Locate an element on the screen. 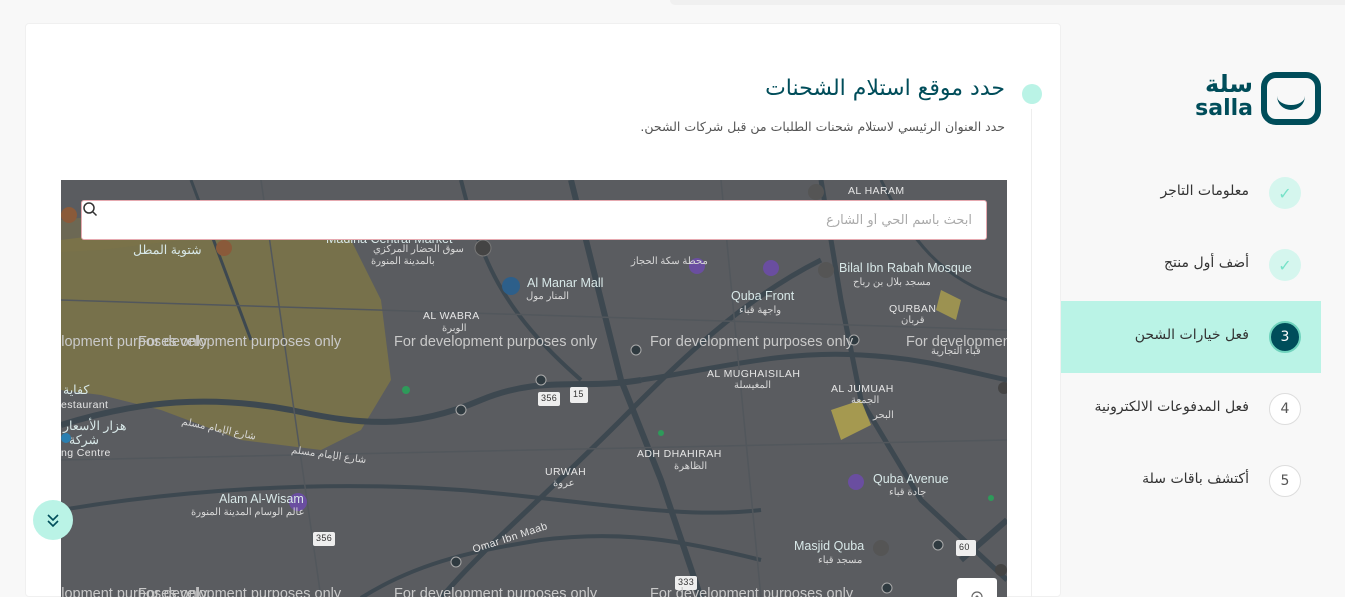 This screenshot has width=1345, height=597. map-label-alam-en: Alam Al-Wisam is located at coordinates (261, 499).